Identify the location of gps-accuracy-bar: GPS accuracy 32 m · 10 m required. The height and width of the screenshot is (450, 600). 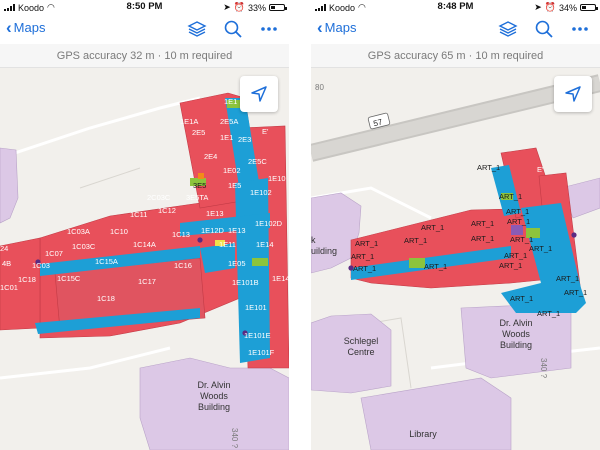
(144, 56).